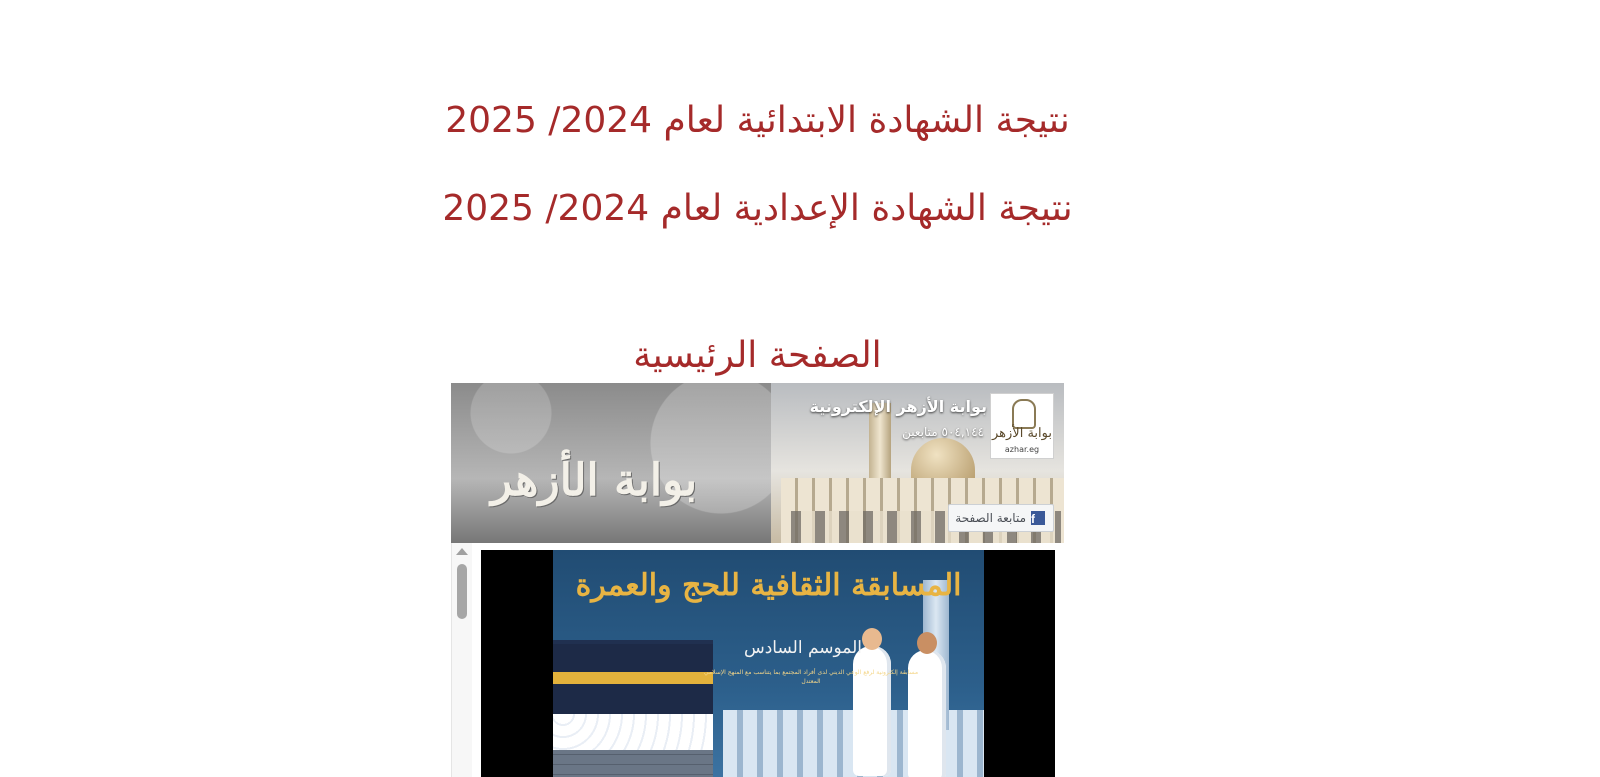 Image resolution: width=1600 pixels, height=777 pixels. What do you see at coordinates (898, 406) in the screenshot?
I see `facebook-page-name-link: بوابة الأزهر الإلكترونية` at bounding box center [898, 406].